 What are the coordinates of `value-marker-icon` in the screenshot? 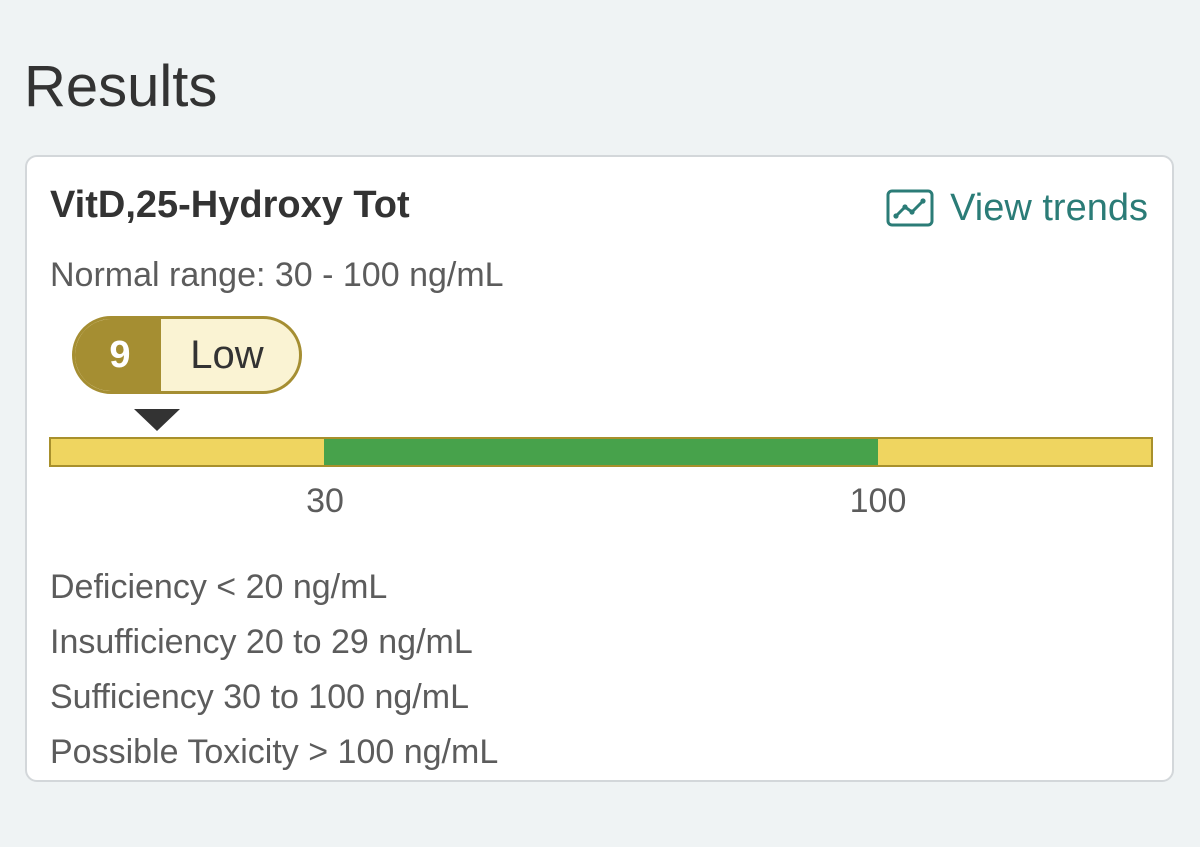 It's located at (157, 420).